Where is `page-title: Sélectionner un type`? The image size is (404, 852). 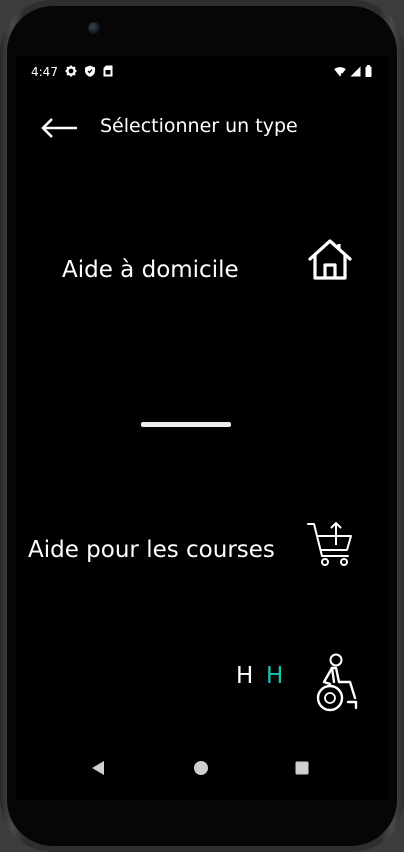 page-title: Sélectionner un type is located at coordinates (199, 126).